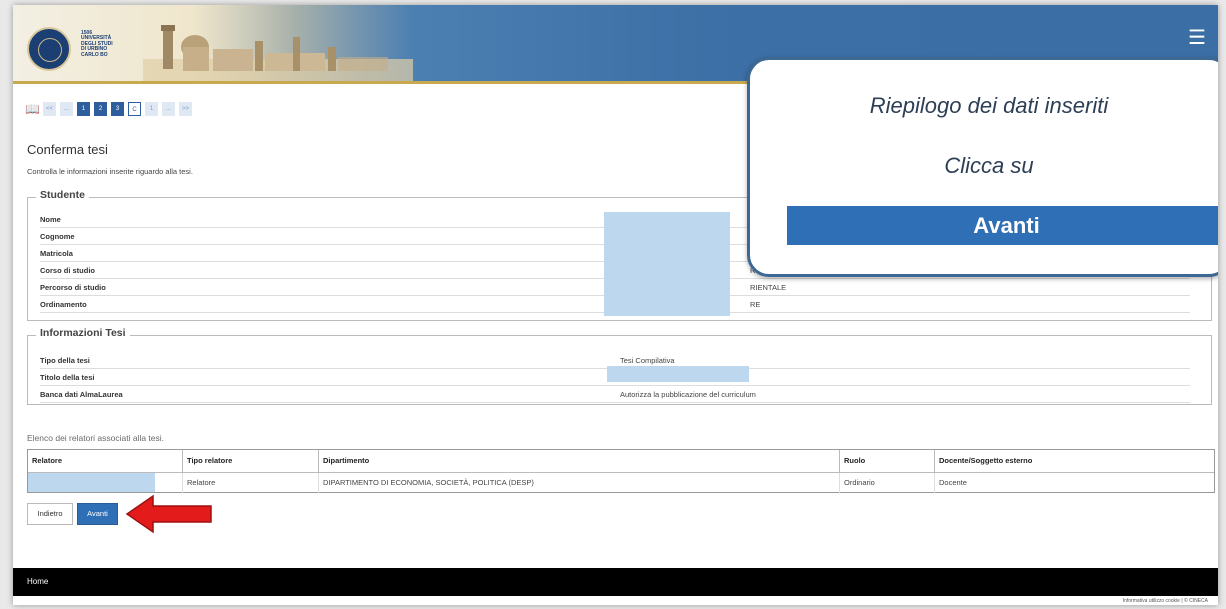  I want to click on table-cell-docente: Docente, so click(953, 482).